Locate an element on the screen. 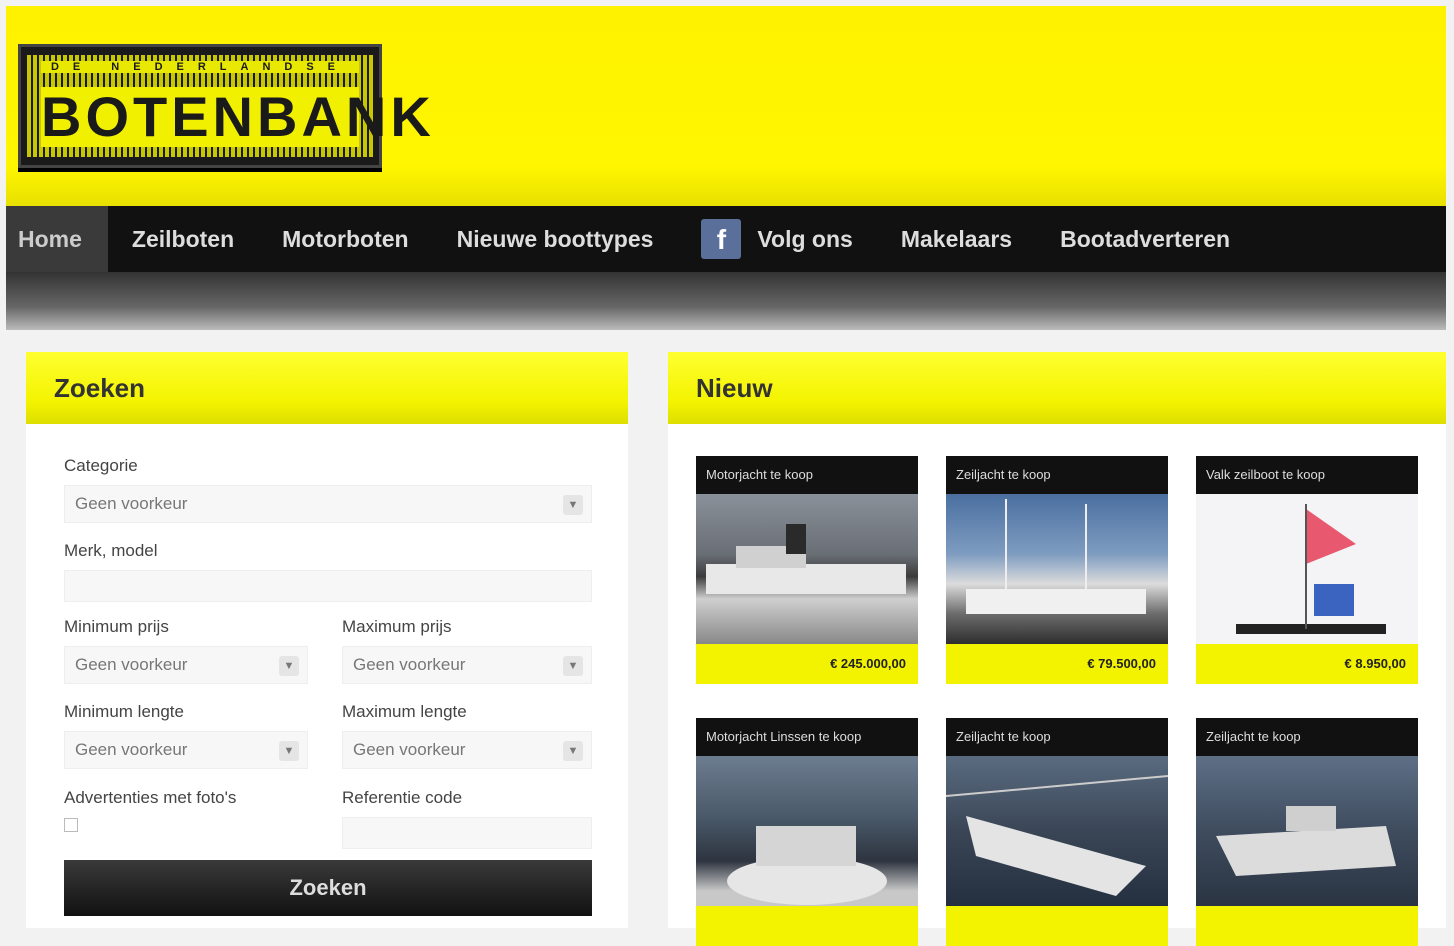 This screenshot has height=946, width=1454. nav-makelaars: Makelaars is located at coordinates (956, 239).